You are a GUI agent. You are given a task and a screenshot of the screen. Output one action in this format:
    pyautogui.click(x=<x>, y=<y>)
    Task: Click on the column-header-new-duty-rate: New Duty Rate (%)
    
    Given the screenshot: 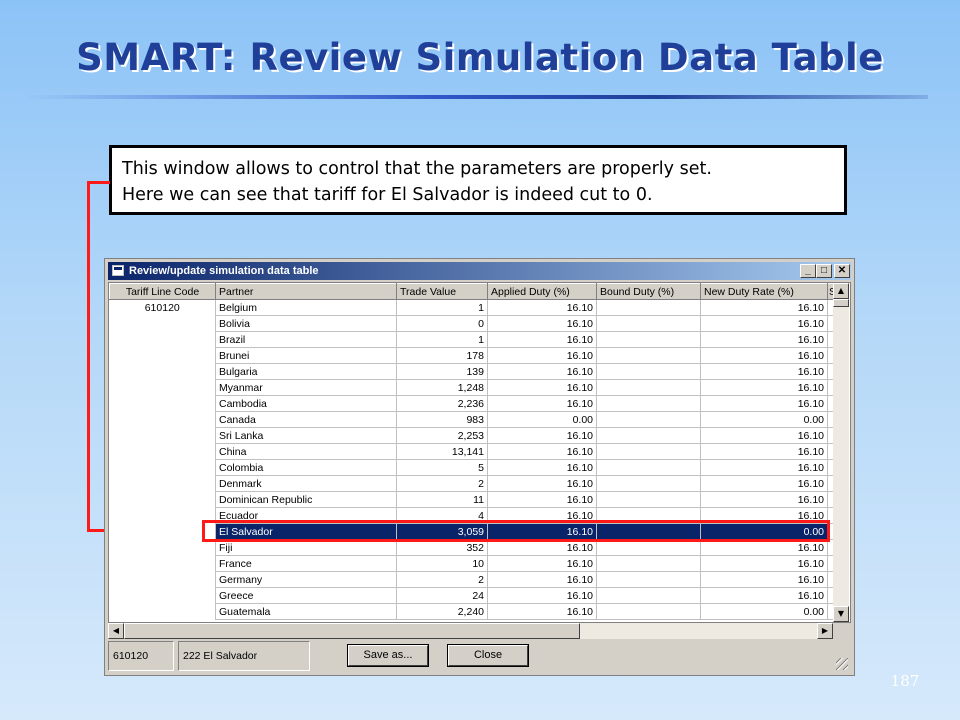 What is the action you would take?
    pyautogui.click(x=764, y=291)
    